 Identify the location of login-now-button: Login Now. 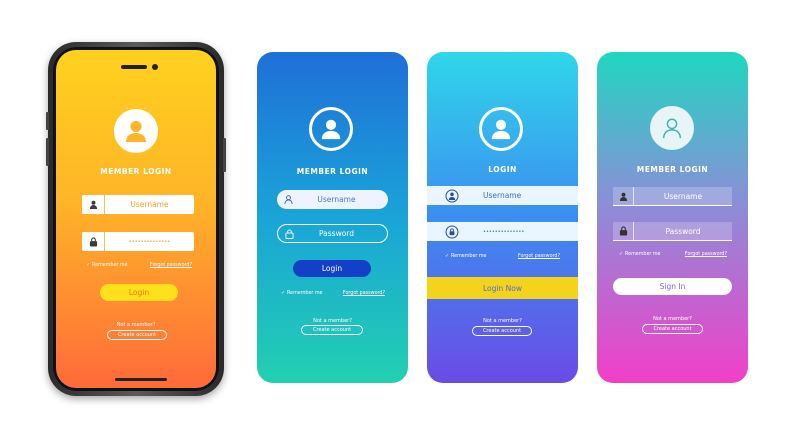
(502, 288).